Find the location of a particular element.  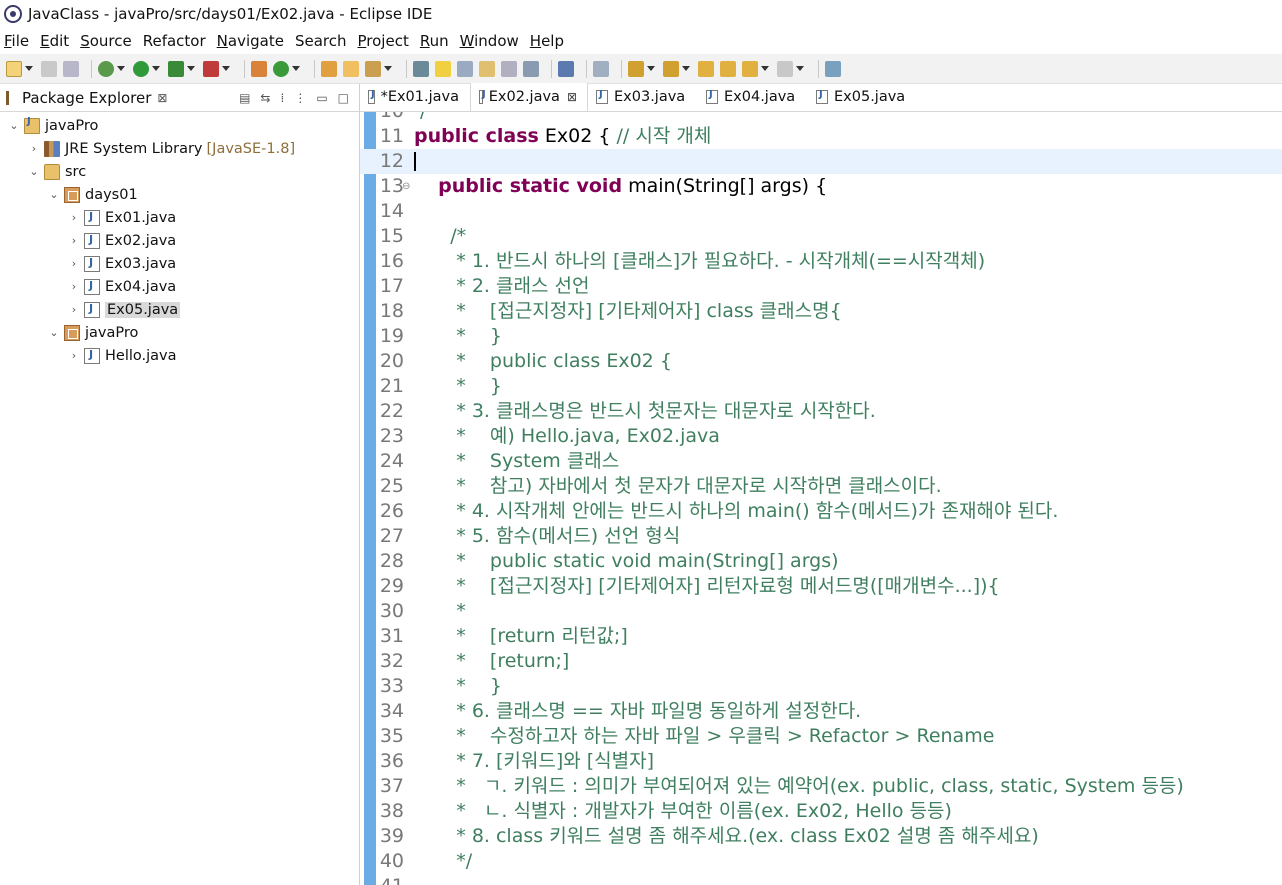

tree-item: › Ex03.java is located at coordinates (179, 263).